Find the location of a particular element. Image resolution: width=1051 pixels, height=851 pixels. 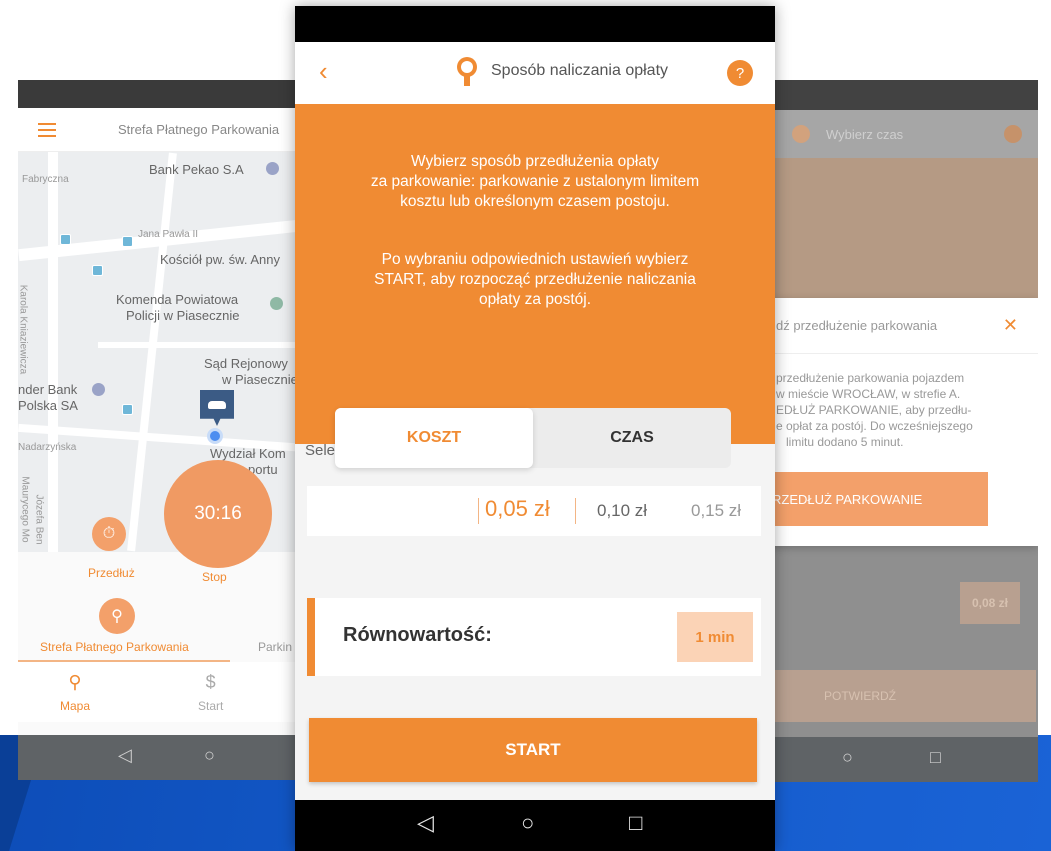

timer-stop-button: 30:16 is located at coordinates (218, 514).